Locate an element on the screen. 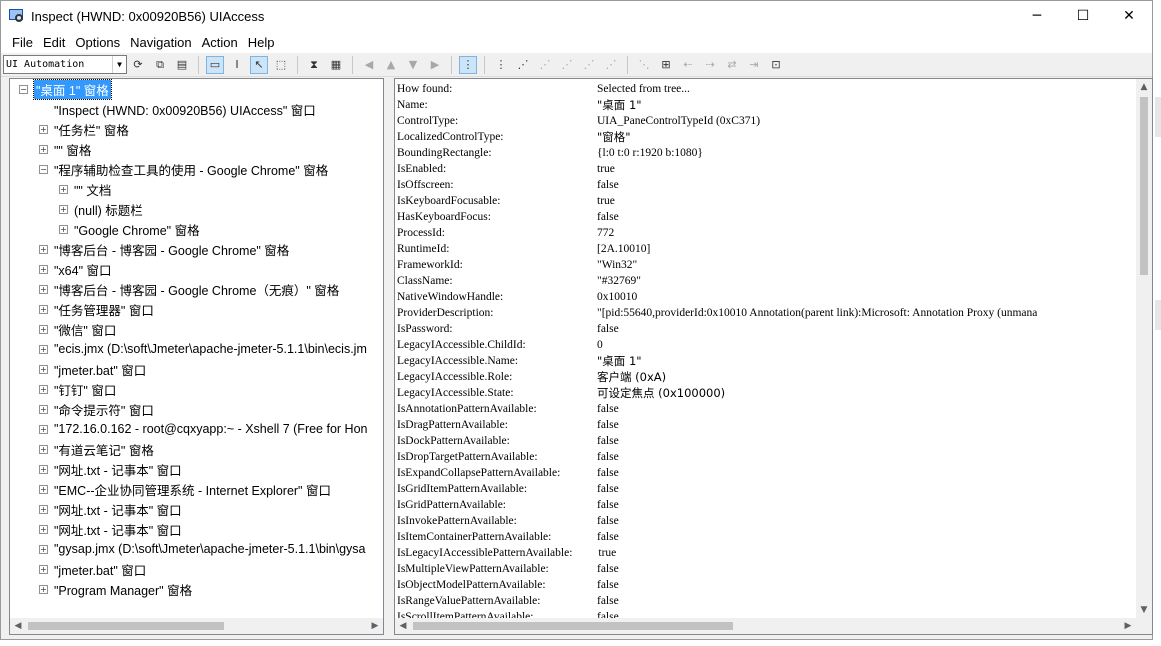 Image resolution: width=1161 pixels, height=646 pixels. tree-item: "Inspect (HWND: 0x00920B56) UIAccess" 窗口 is located at coordinates (177, 109).